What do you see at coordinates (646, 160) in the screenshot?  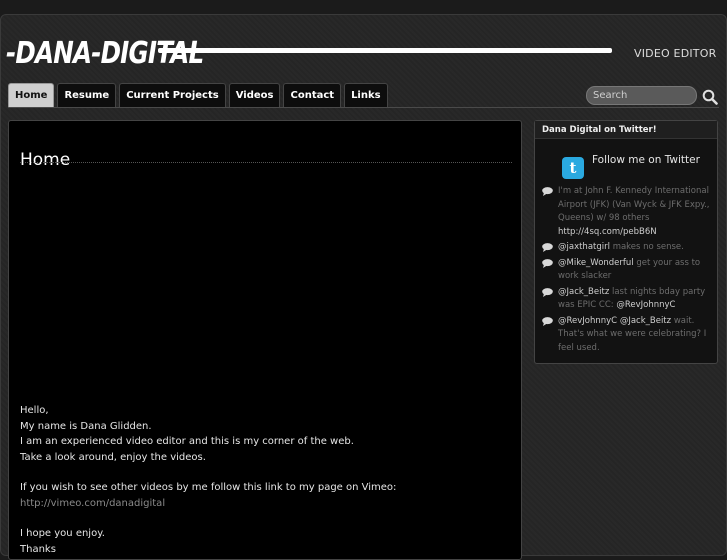 I see `follow-label: Follow me on Twitter` at bounding box center [646, 160].